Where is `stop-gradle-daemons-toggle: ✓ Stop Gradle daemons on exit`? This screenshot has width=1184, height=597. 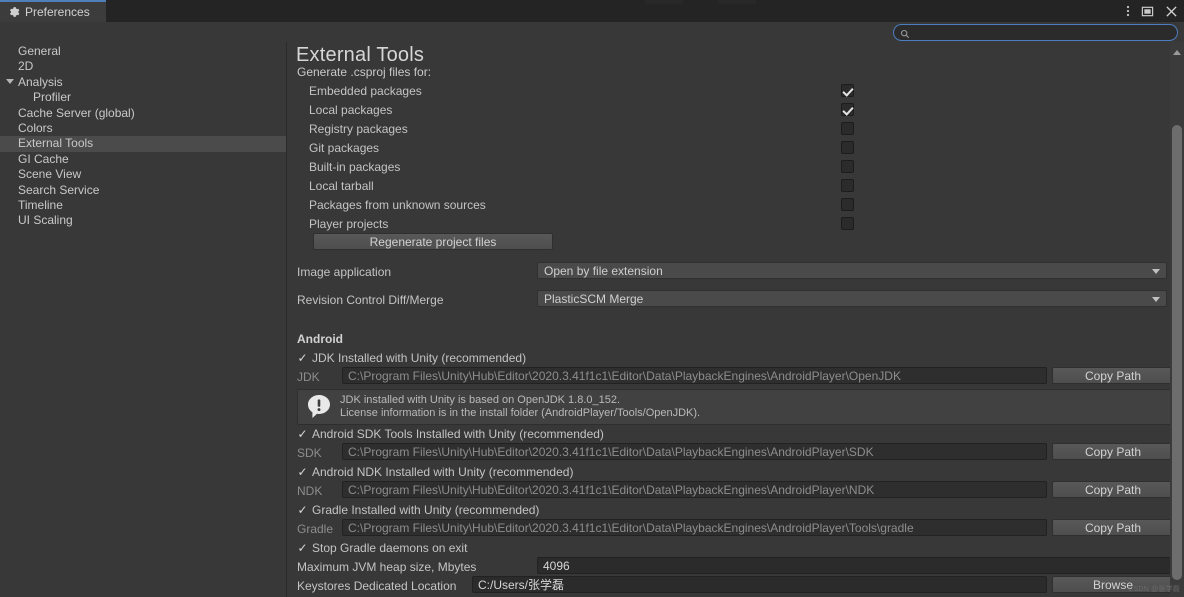 stop-gradle-daemons-toggle: ✓ Stop Gradle daemons on exit is located at coordinates (382, 547).